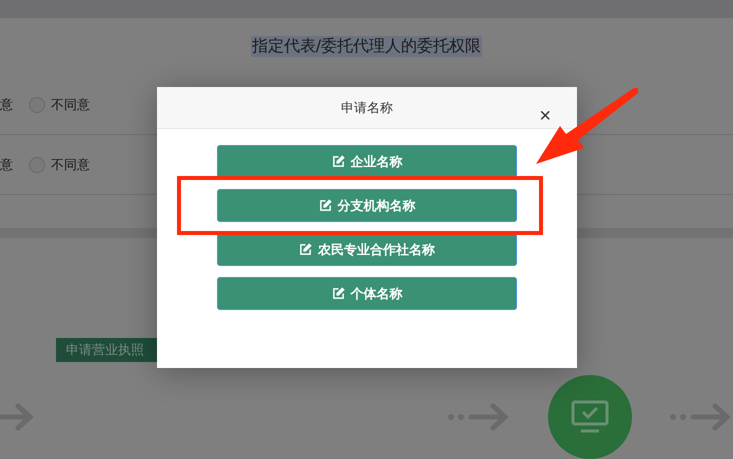 The image size is (733, 459). I want to click on name-type-button: 分支机构名称, so click(367, 205).